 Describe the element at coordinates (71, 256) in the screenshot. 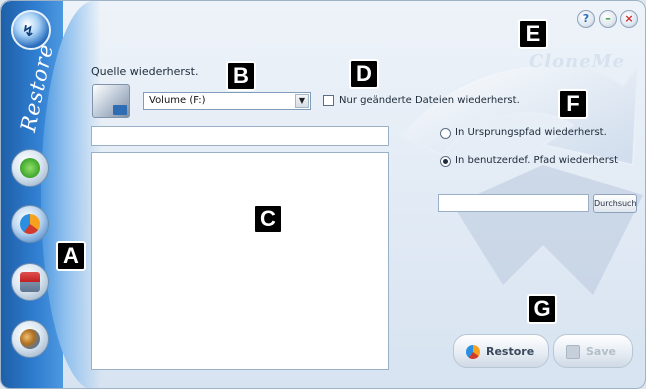

I see `marker-a: A` at that location.